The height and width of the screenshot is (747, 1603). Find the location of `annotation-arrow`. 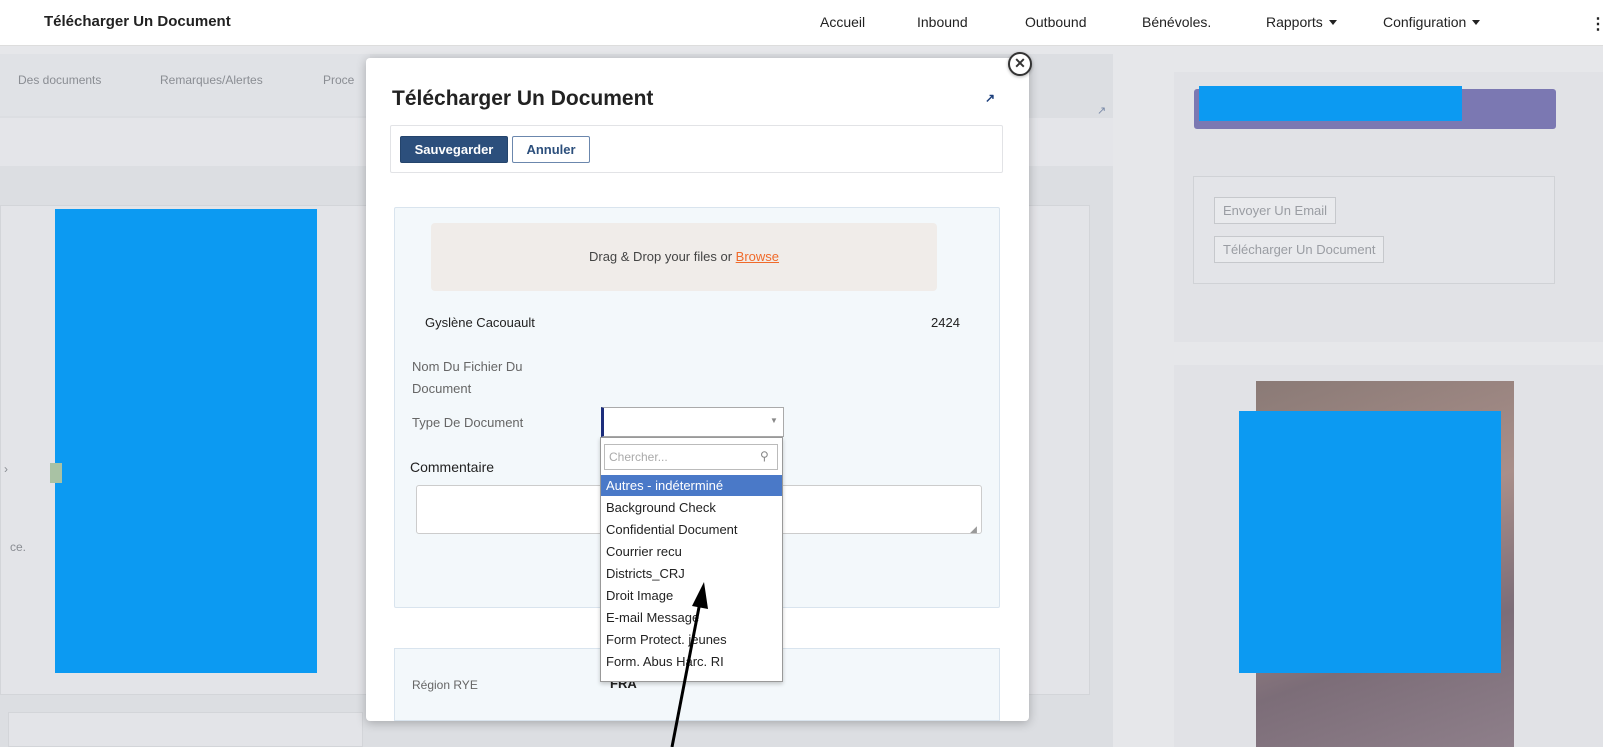

annotation-arrow is located at coordinates (689, 664).